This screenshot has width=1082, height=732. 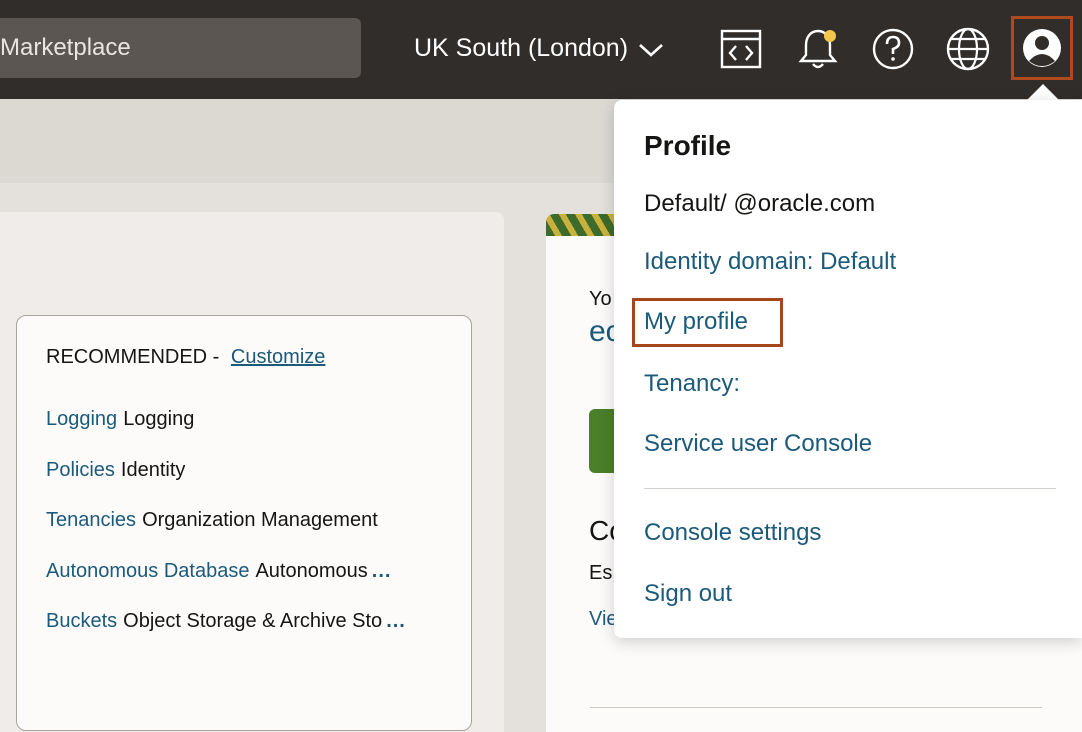 What do you see at coordinates (760, 203) in the screenshot?
I see `profile-user-name: Default/ @oracle.com` at bounding box center [760, 203].